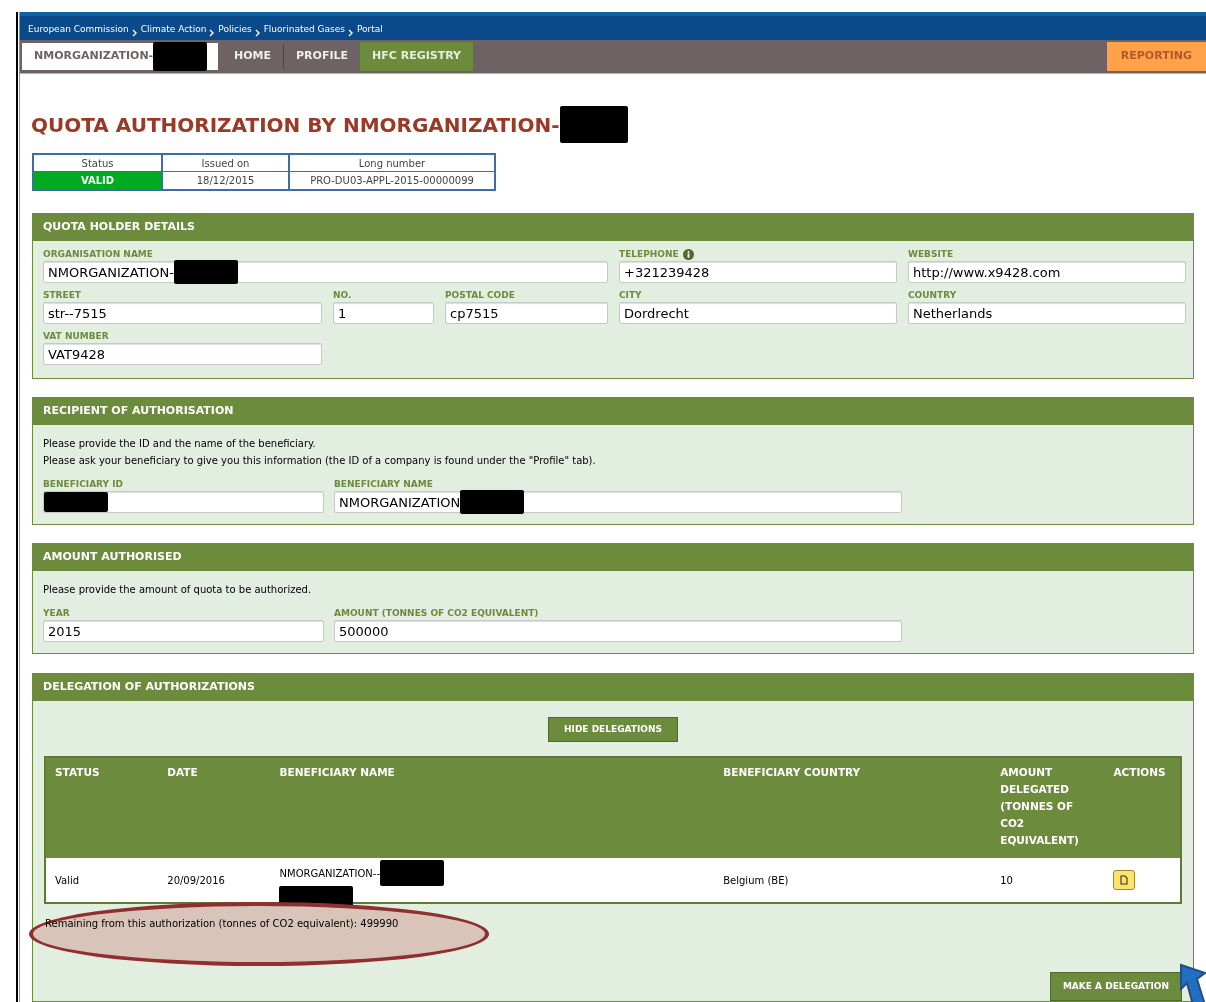  I want to click on document-button, so click(1124, 880).